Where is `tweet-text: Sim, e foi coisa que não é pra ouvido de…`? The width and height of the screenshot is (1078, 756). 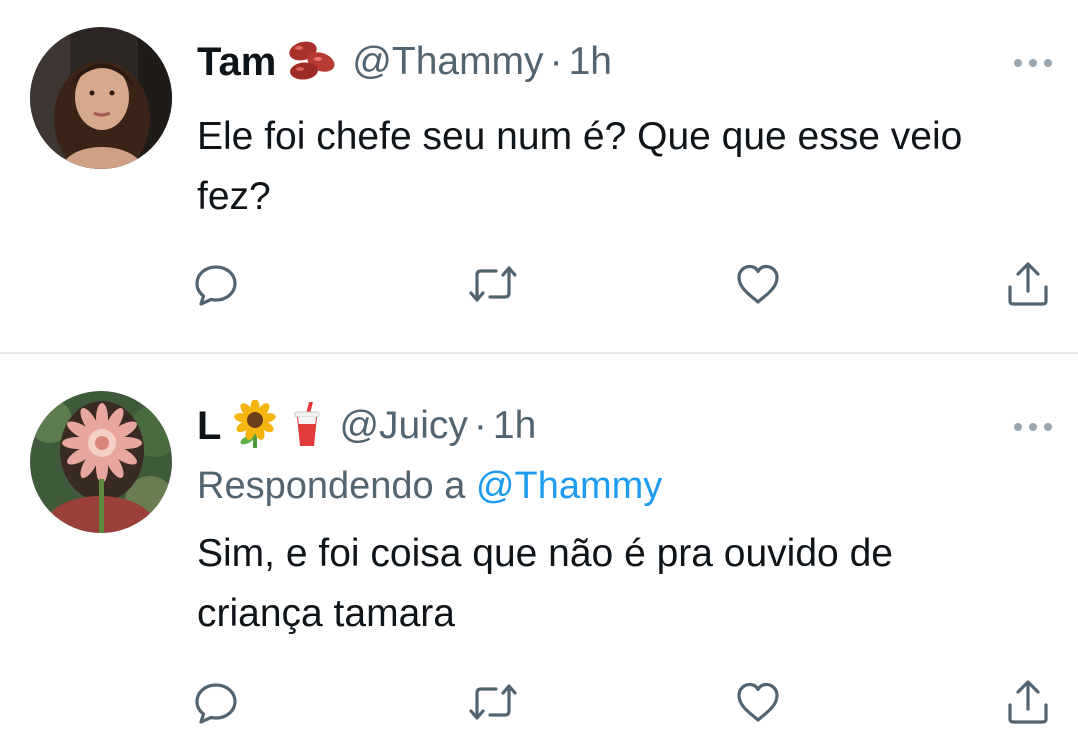 tweet-text: Sim, e foi coisa que não é pra ouvido de… is located at coordinates (545, 583).